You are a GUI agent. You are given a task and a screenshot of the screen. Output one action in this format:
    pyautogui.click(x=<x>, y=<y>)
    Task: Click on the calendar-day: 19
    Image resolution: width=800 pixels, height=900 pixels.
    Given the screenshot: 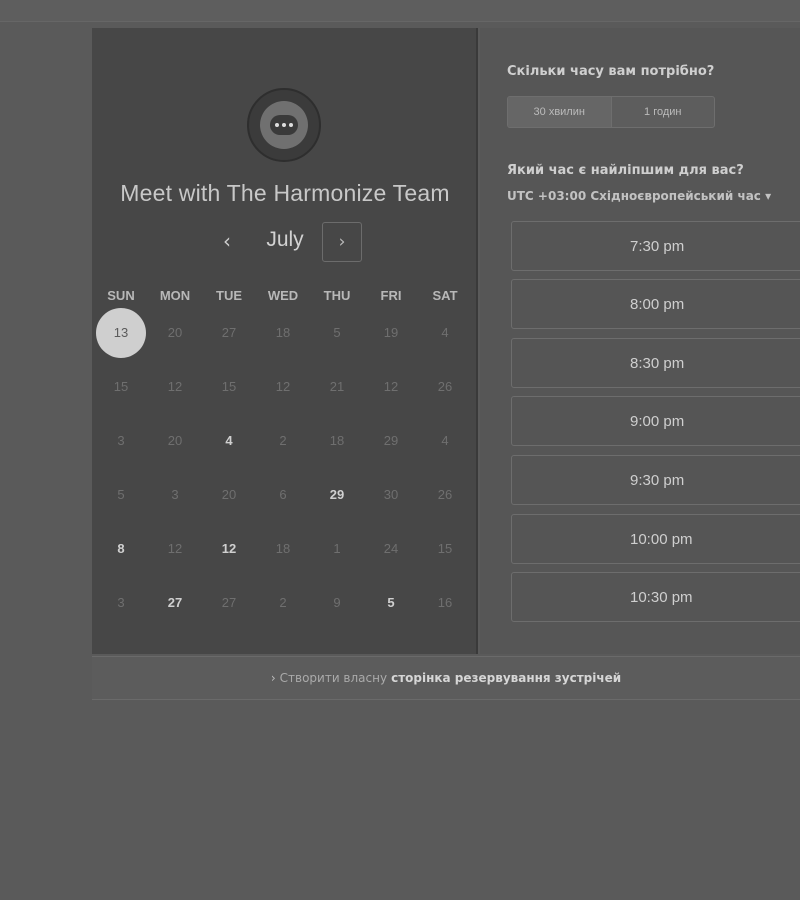 What is the action you would take?
    pyautogui.click(x=391, y=332)
    